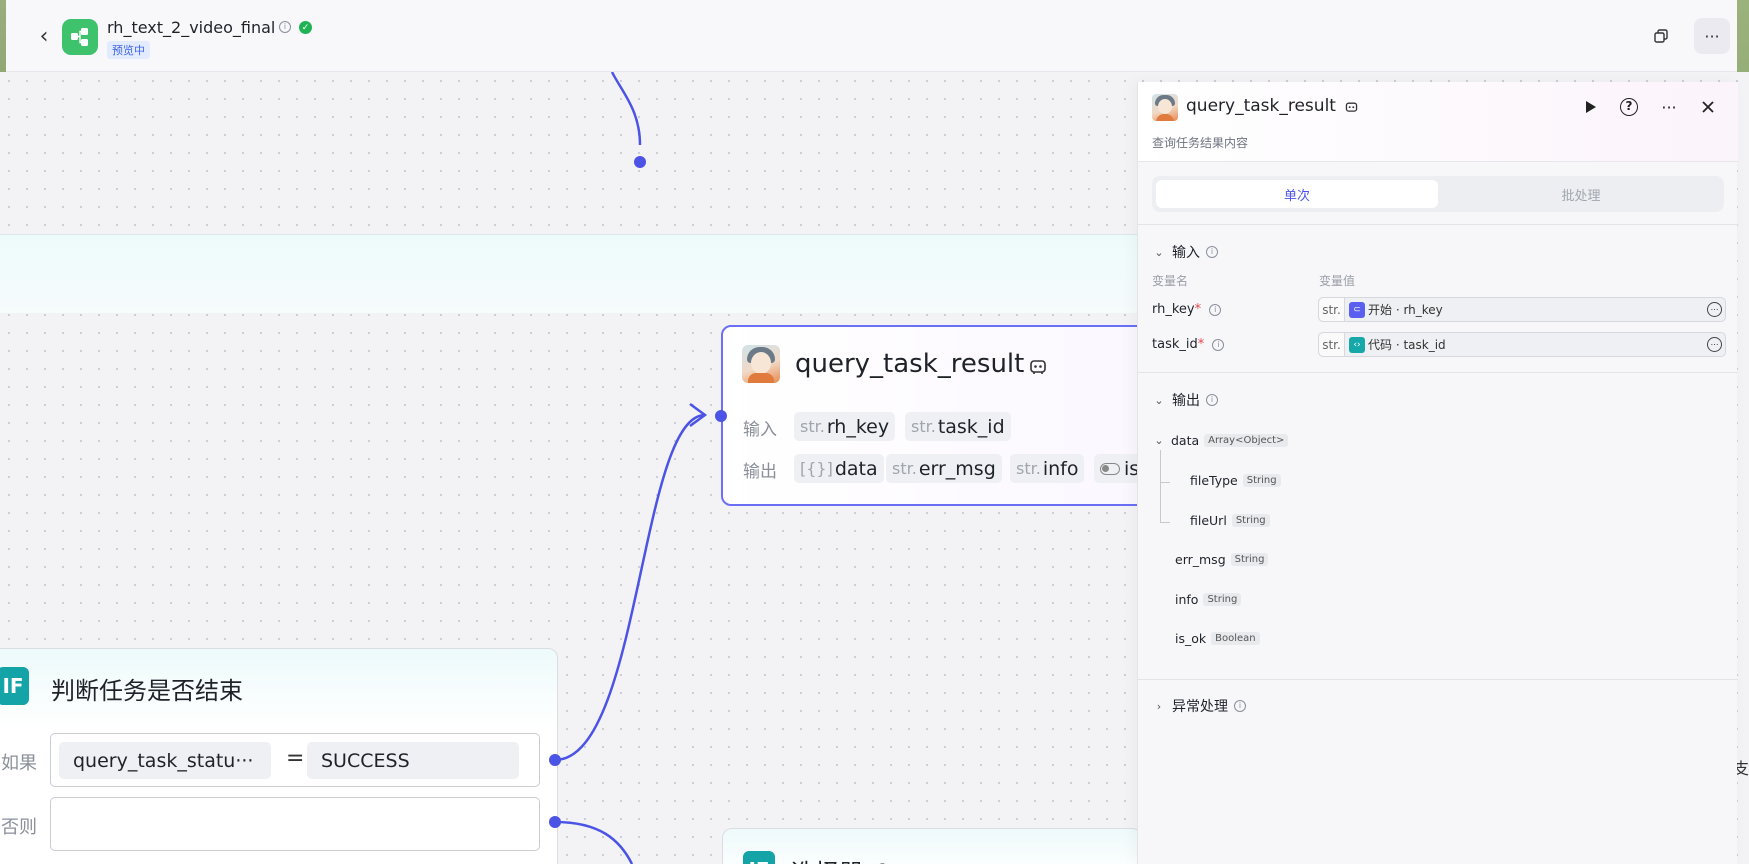  Describe the element at coordinates (1170, 281) in the screenshot. I see `column-var-name: 变量名` at that location.